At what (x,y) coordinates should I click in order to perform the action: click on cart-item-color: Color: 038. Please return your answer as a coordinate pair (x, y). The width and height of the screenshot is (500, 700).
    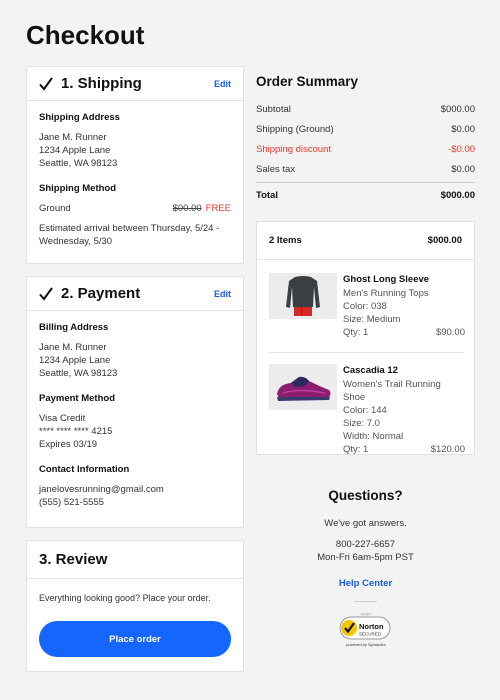
    Looking at the image, I should click on (365, 306).